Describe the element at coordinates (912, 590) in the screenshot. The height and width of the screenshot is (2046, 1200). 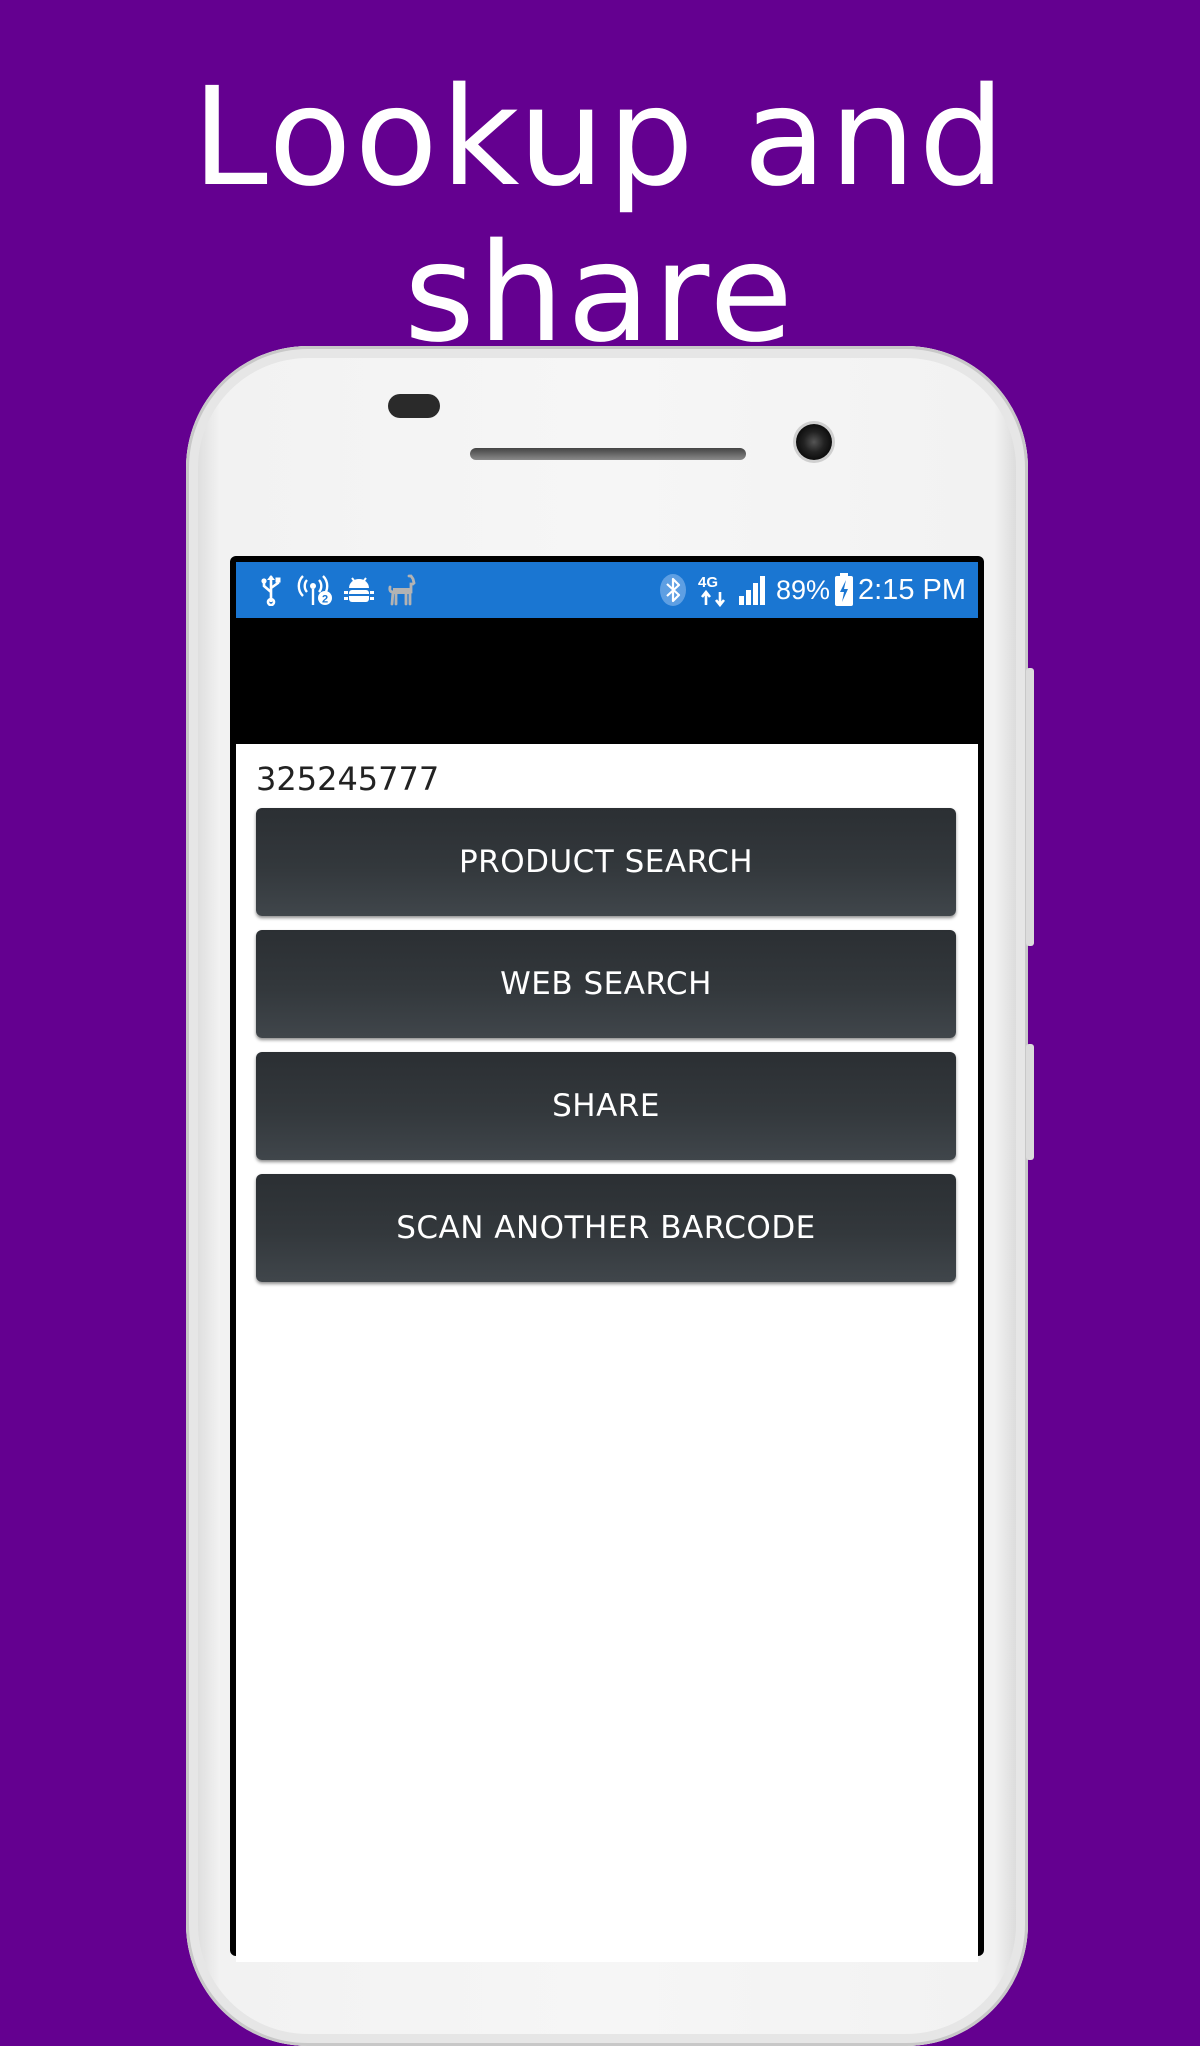
I see `clock: 2:15 PM` at that location.